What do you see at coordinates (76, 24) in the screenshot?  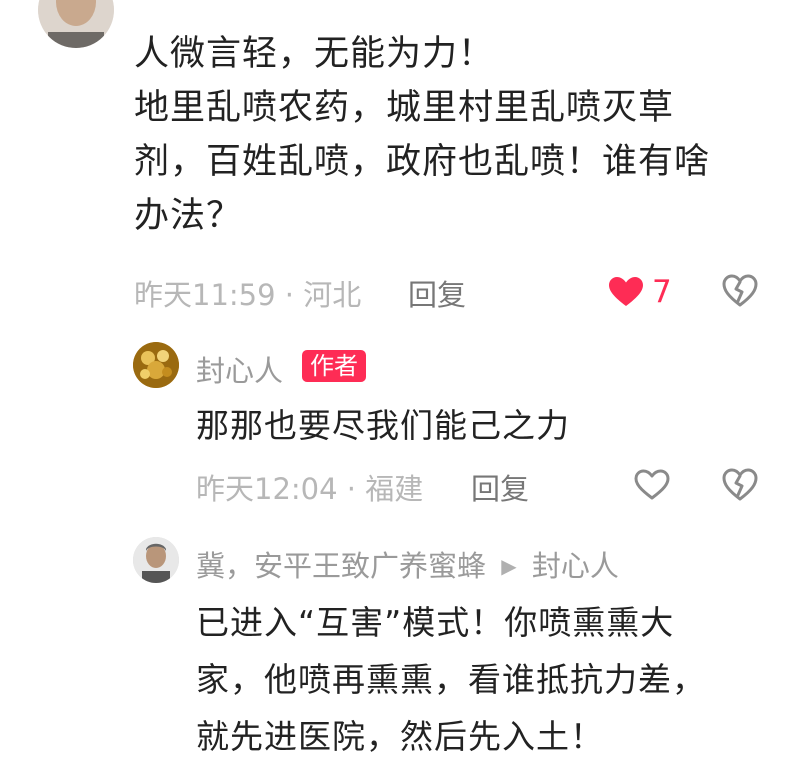 I see `avatar` at bounding box center [76, 24].